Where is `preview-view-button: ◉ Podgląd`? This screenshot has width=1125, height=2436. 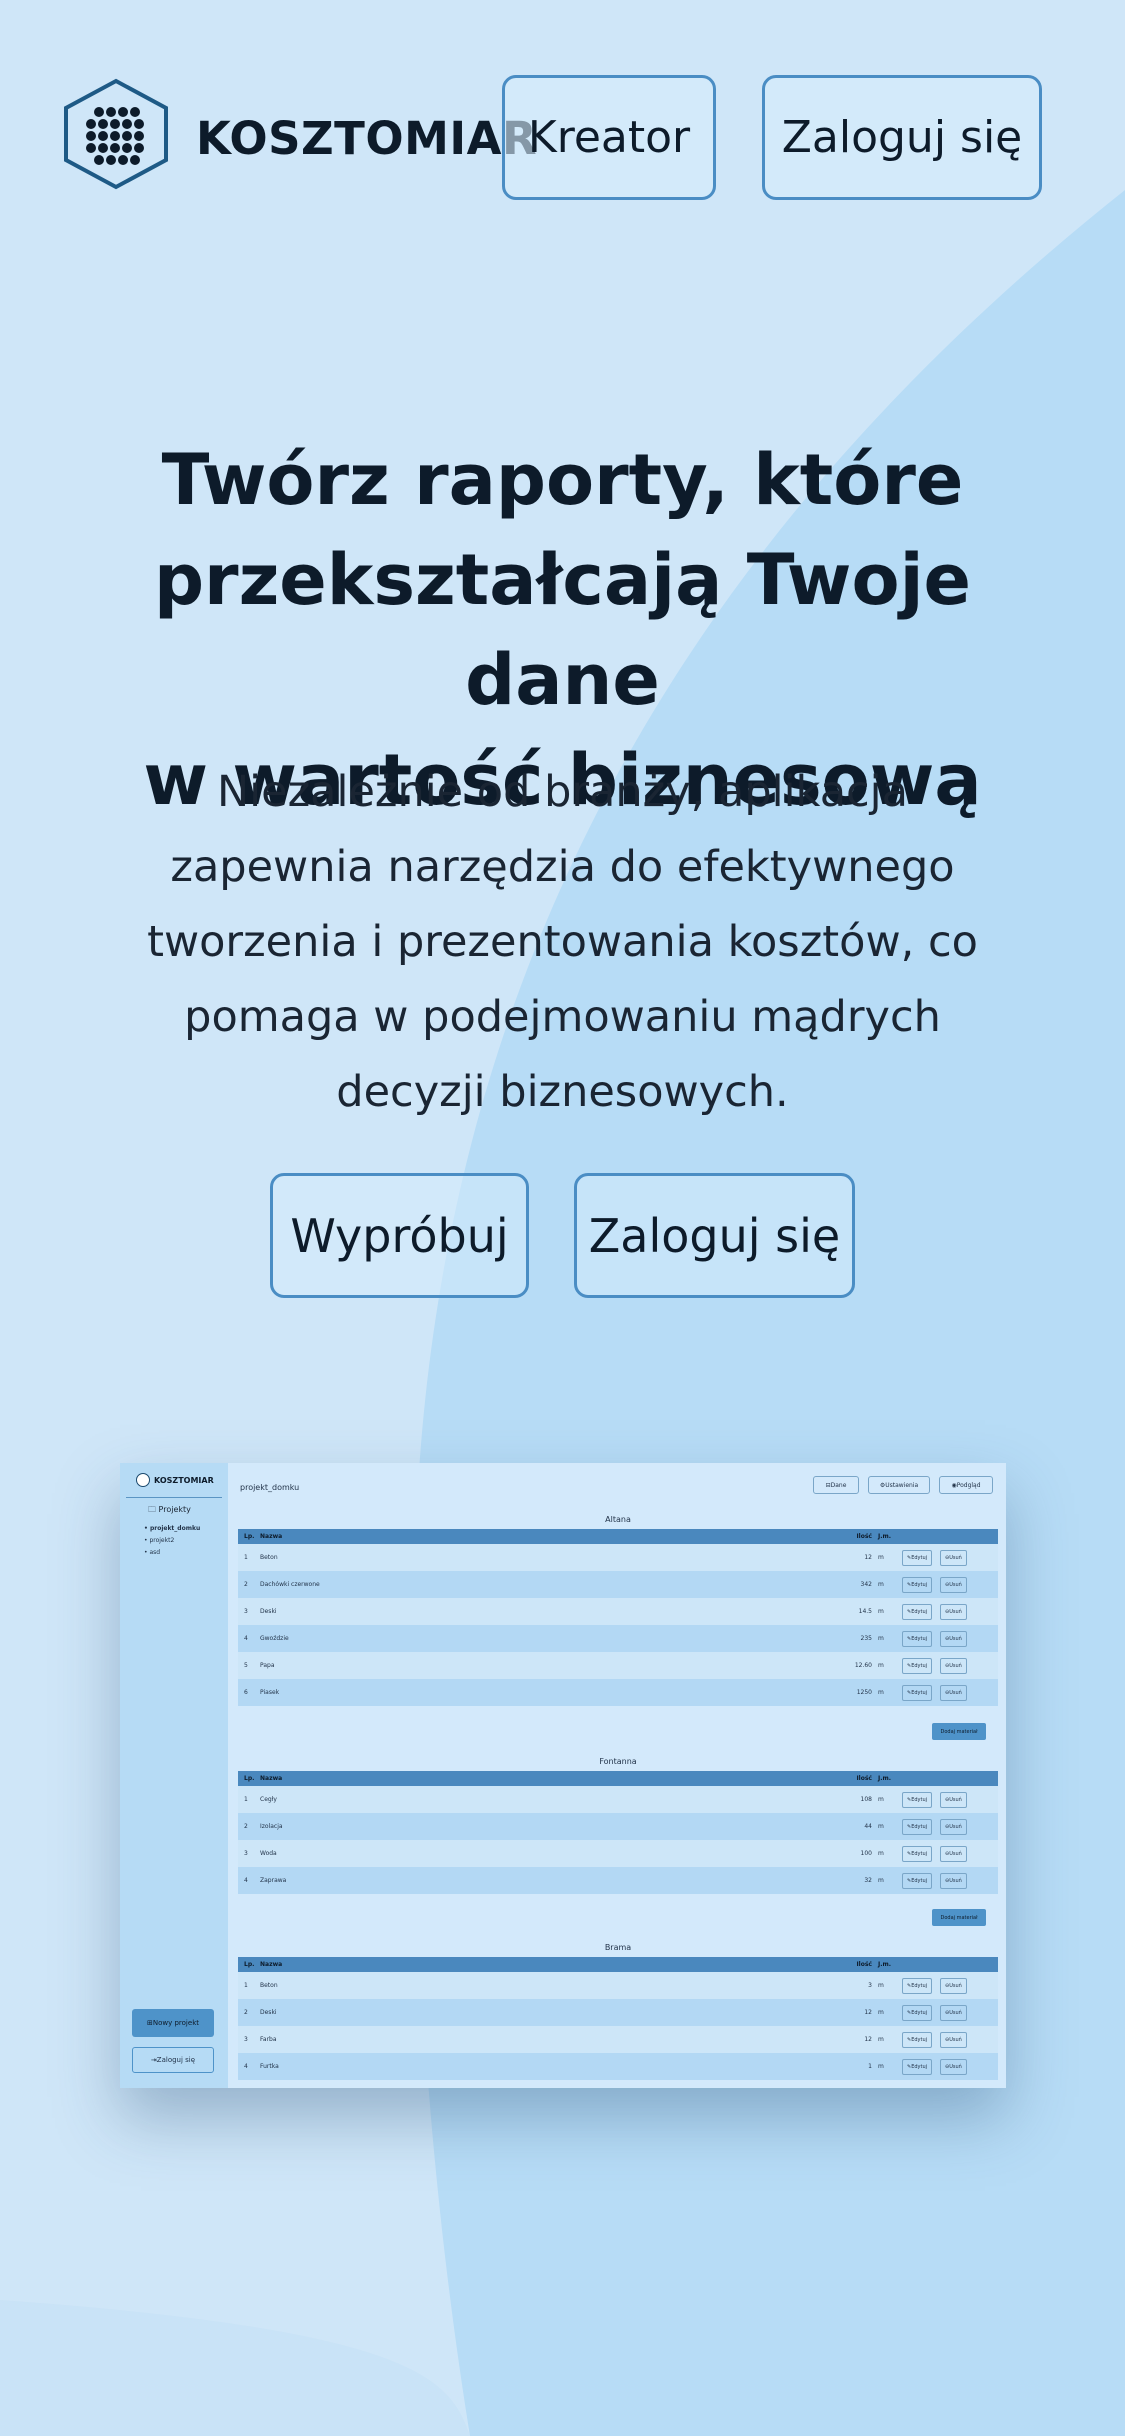 preview-view-button: ◉ Podgląd is located at coordinates (966, 1485).